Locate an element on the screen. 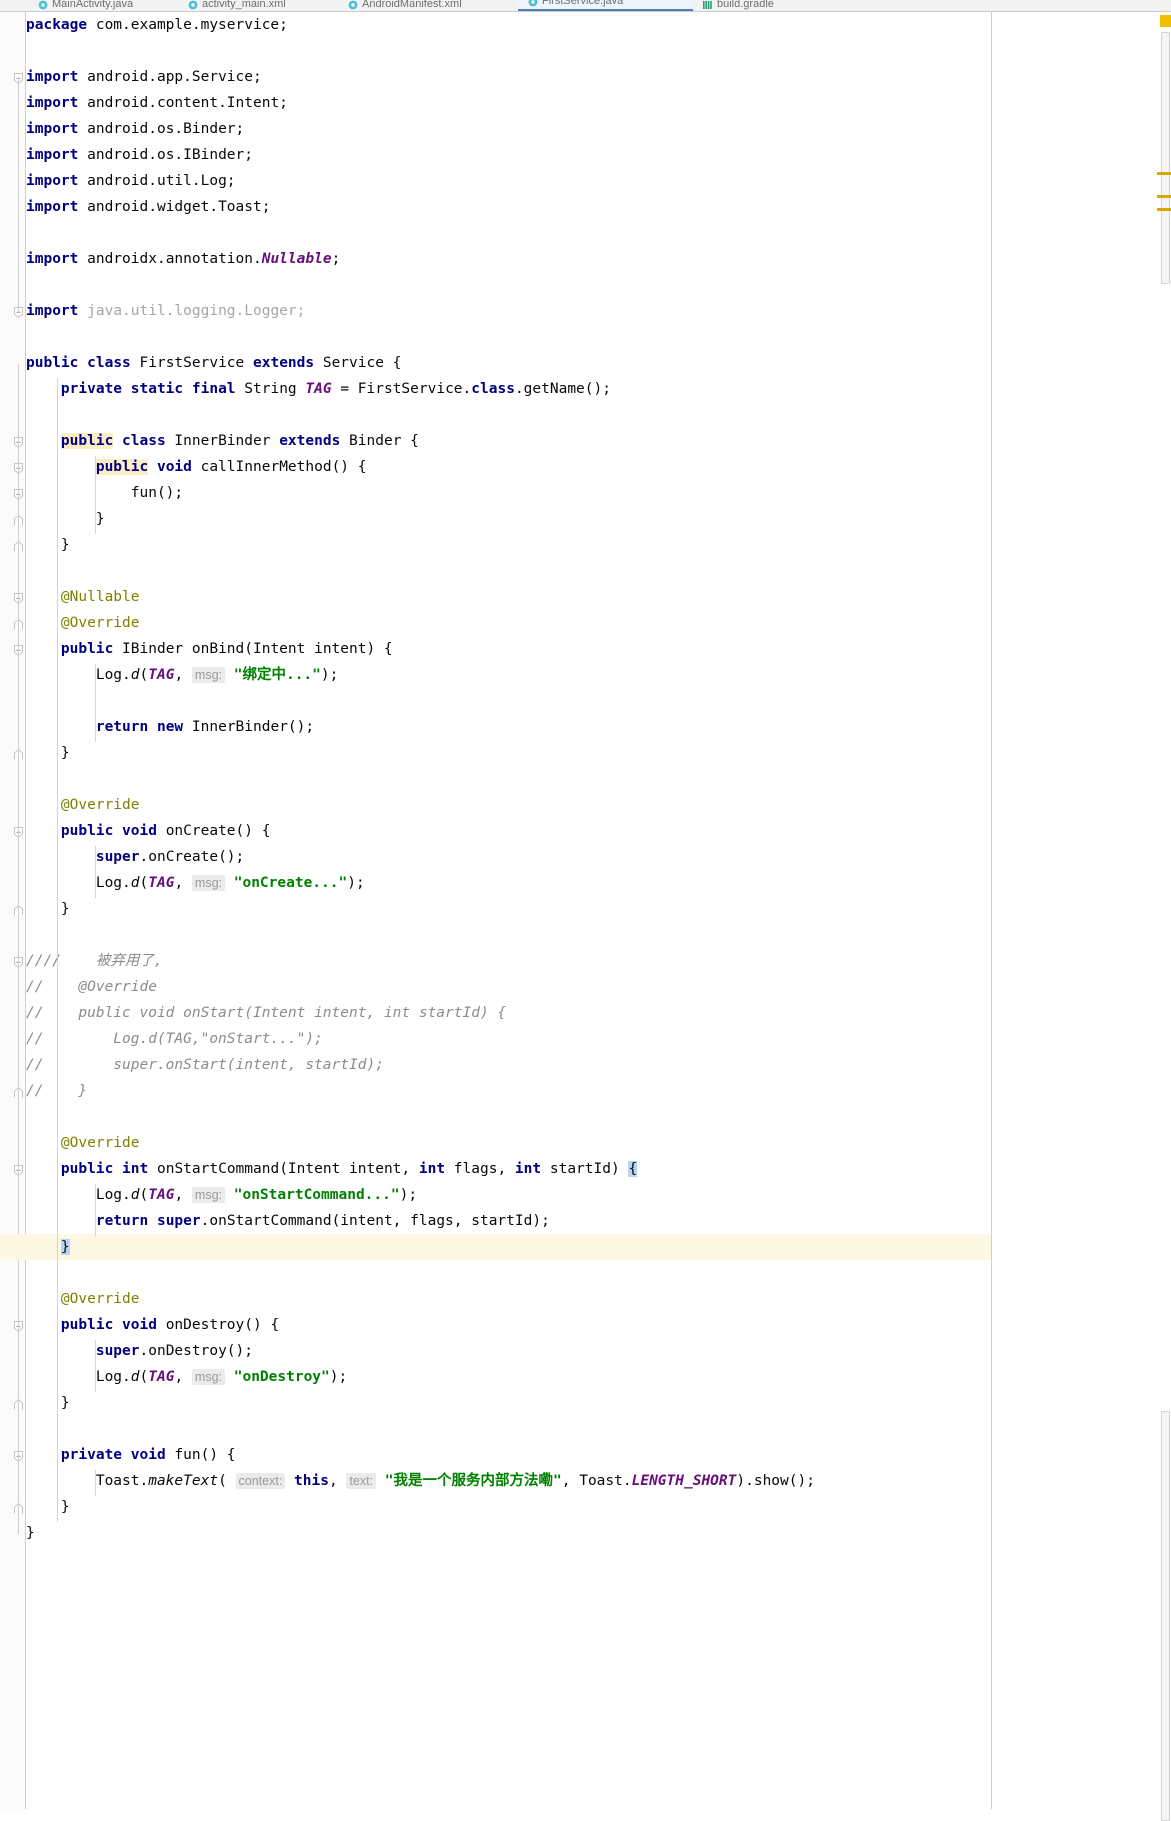  code-line: public void callInnerMethod() { is located at coordinates (496, 467).